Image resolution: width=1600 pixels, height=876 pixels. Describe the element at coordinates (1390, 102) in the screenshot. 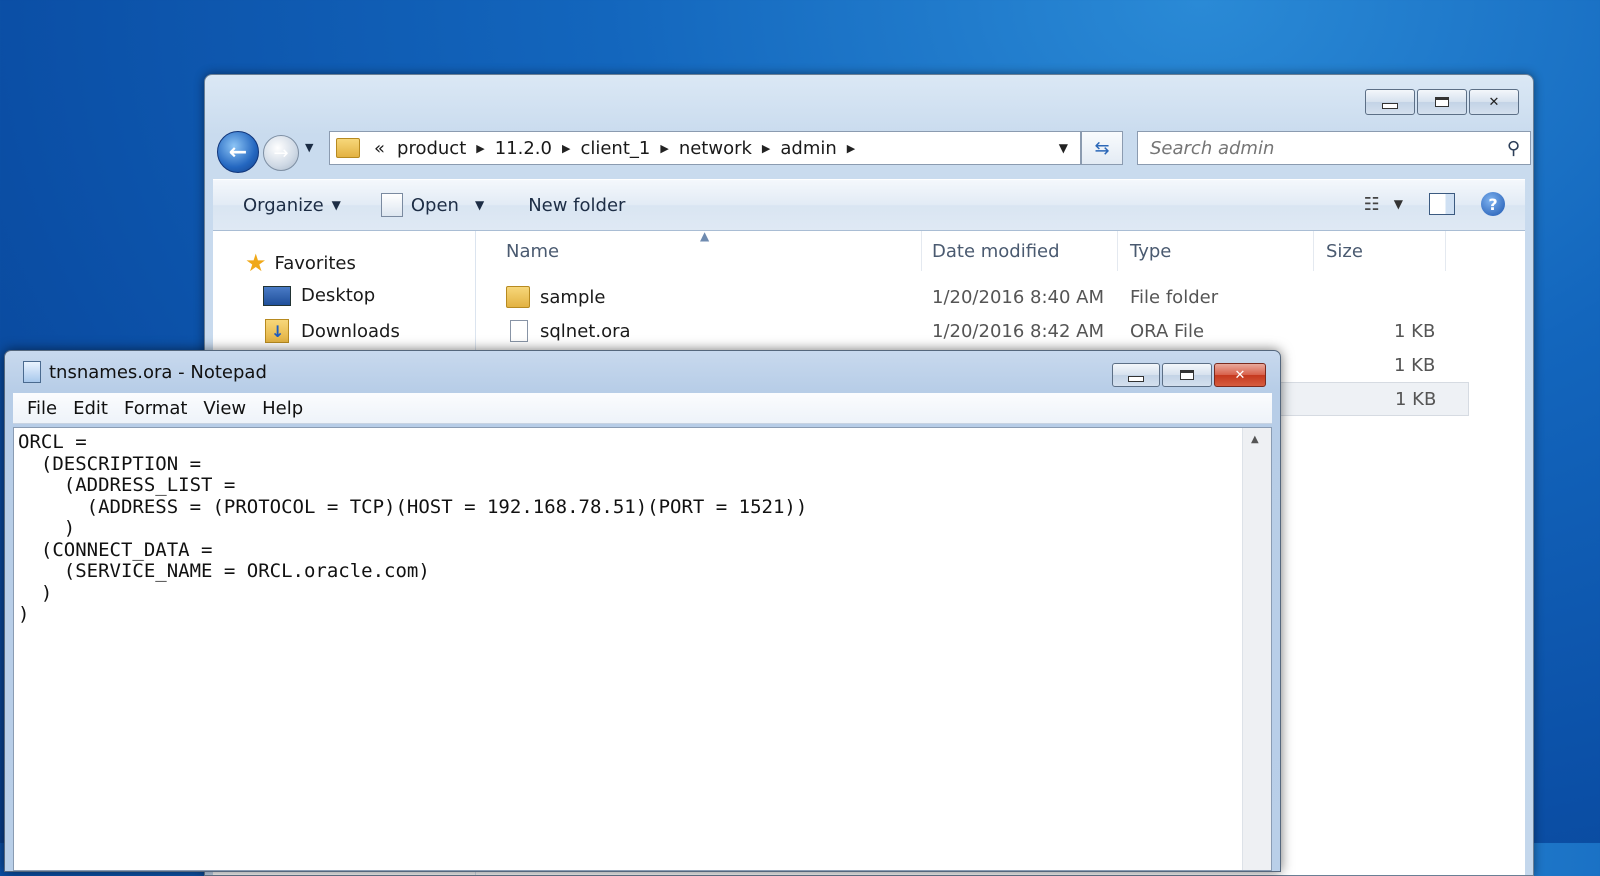

I see `explorer-minimize-button` at that location.